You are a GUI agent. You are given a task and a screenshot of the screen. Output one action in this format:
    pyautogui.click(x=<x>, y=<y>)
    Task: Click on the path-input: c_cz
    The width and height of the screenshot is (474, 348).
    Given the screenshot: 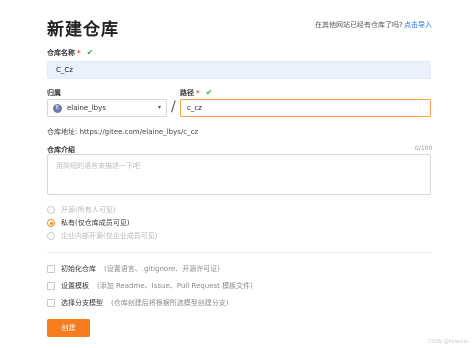 What is the action you would take?
    pyautogui.click(x=305, y=108)
    